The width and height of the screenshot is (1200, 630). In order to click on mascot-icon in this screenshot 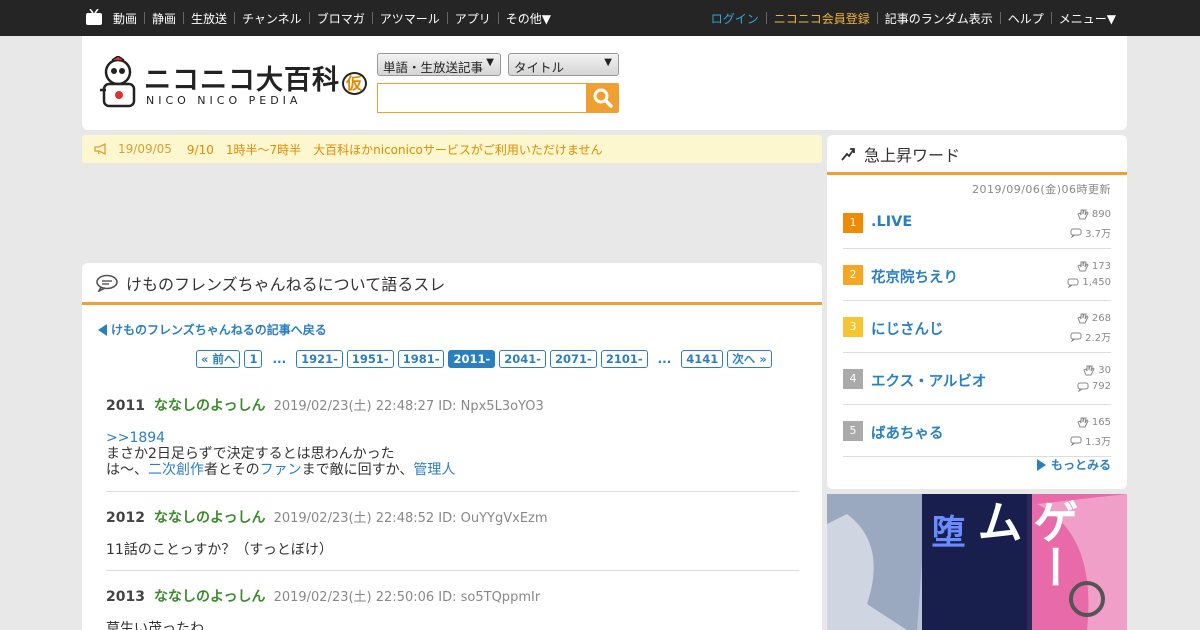, I will do `click(118, 82)`.